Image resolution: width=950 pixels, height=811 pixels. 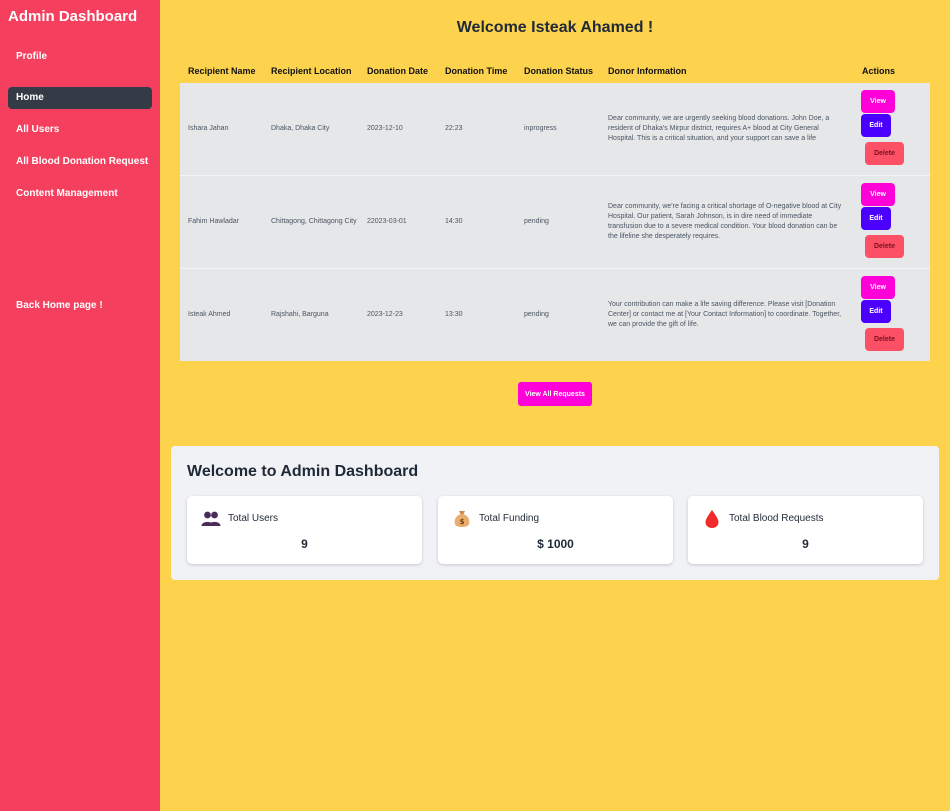 I want to click on header-donation-time: Donation Time, so click(x=476, y=71).